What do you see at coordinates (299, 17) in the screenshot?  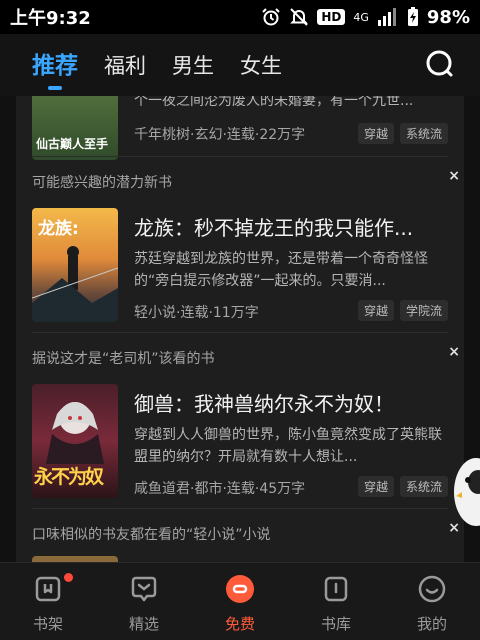 I see `mute-bell-icon` at bounding box center [299, 17].